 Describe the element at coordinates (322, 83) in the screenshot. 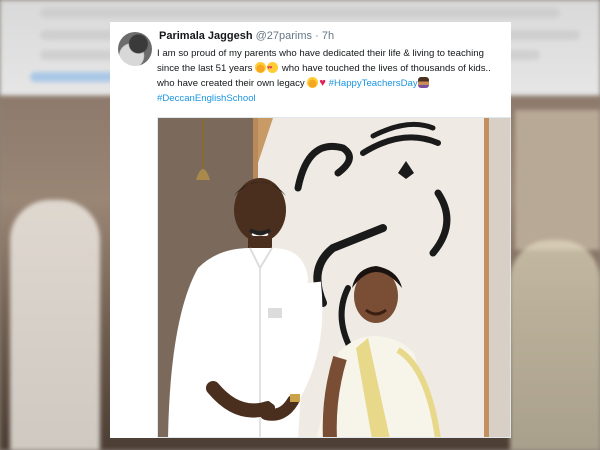

I see `red-heart-icon: ♥` at that location.